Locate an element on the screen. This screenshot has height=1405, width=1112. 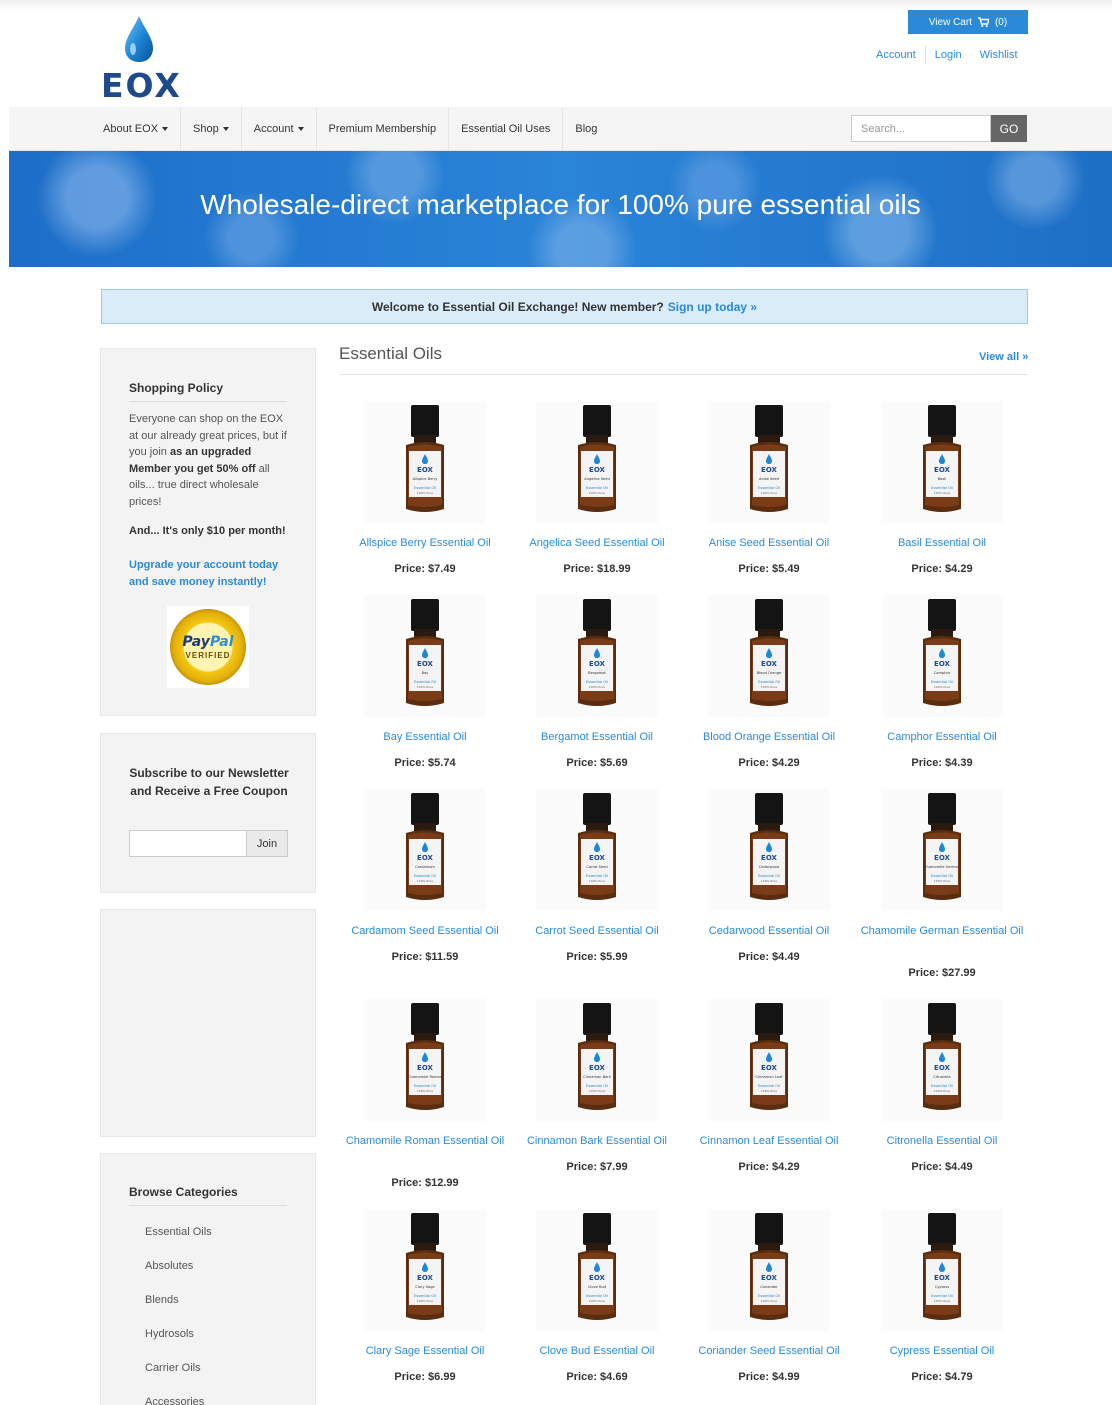
category-blends: Blends is located at coordinates (162, 1300).